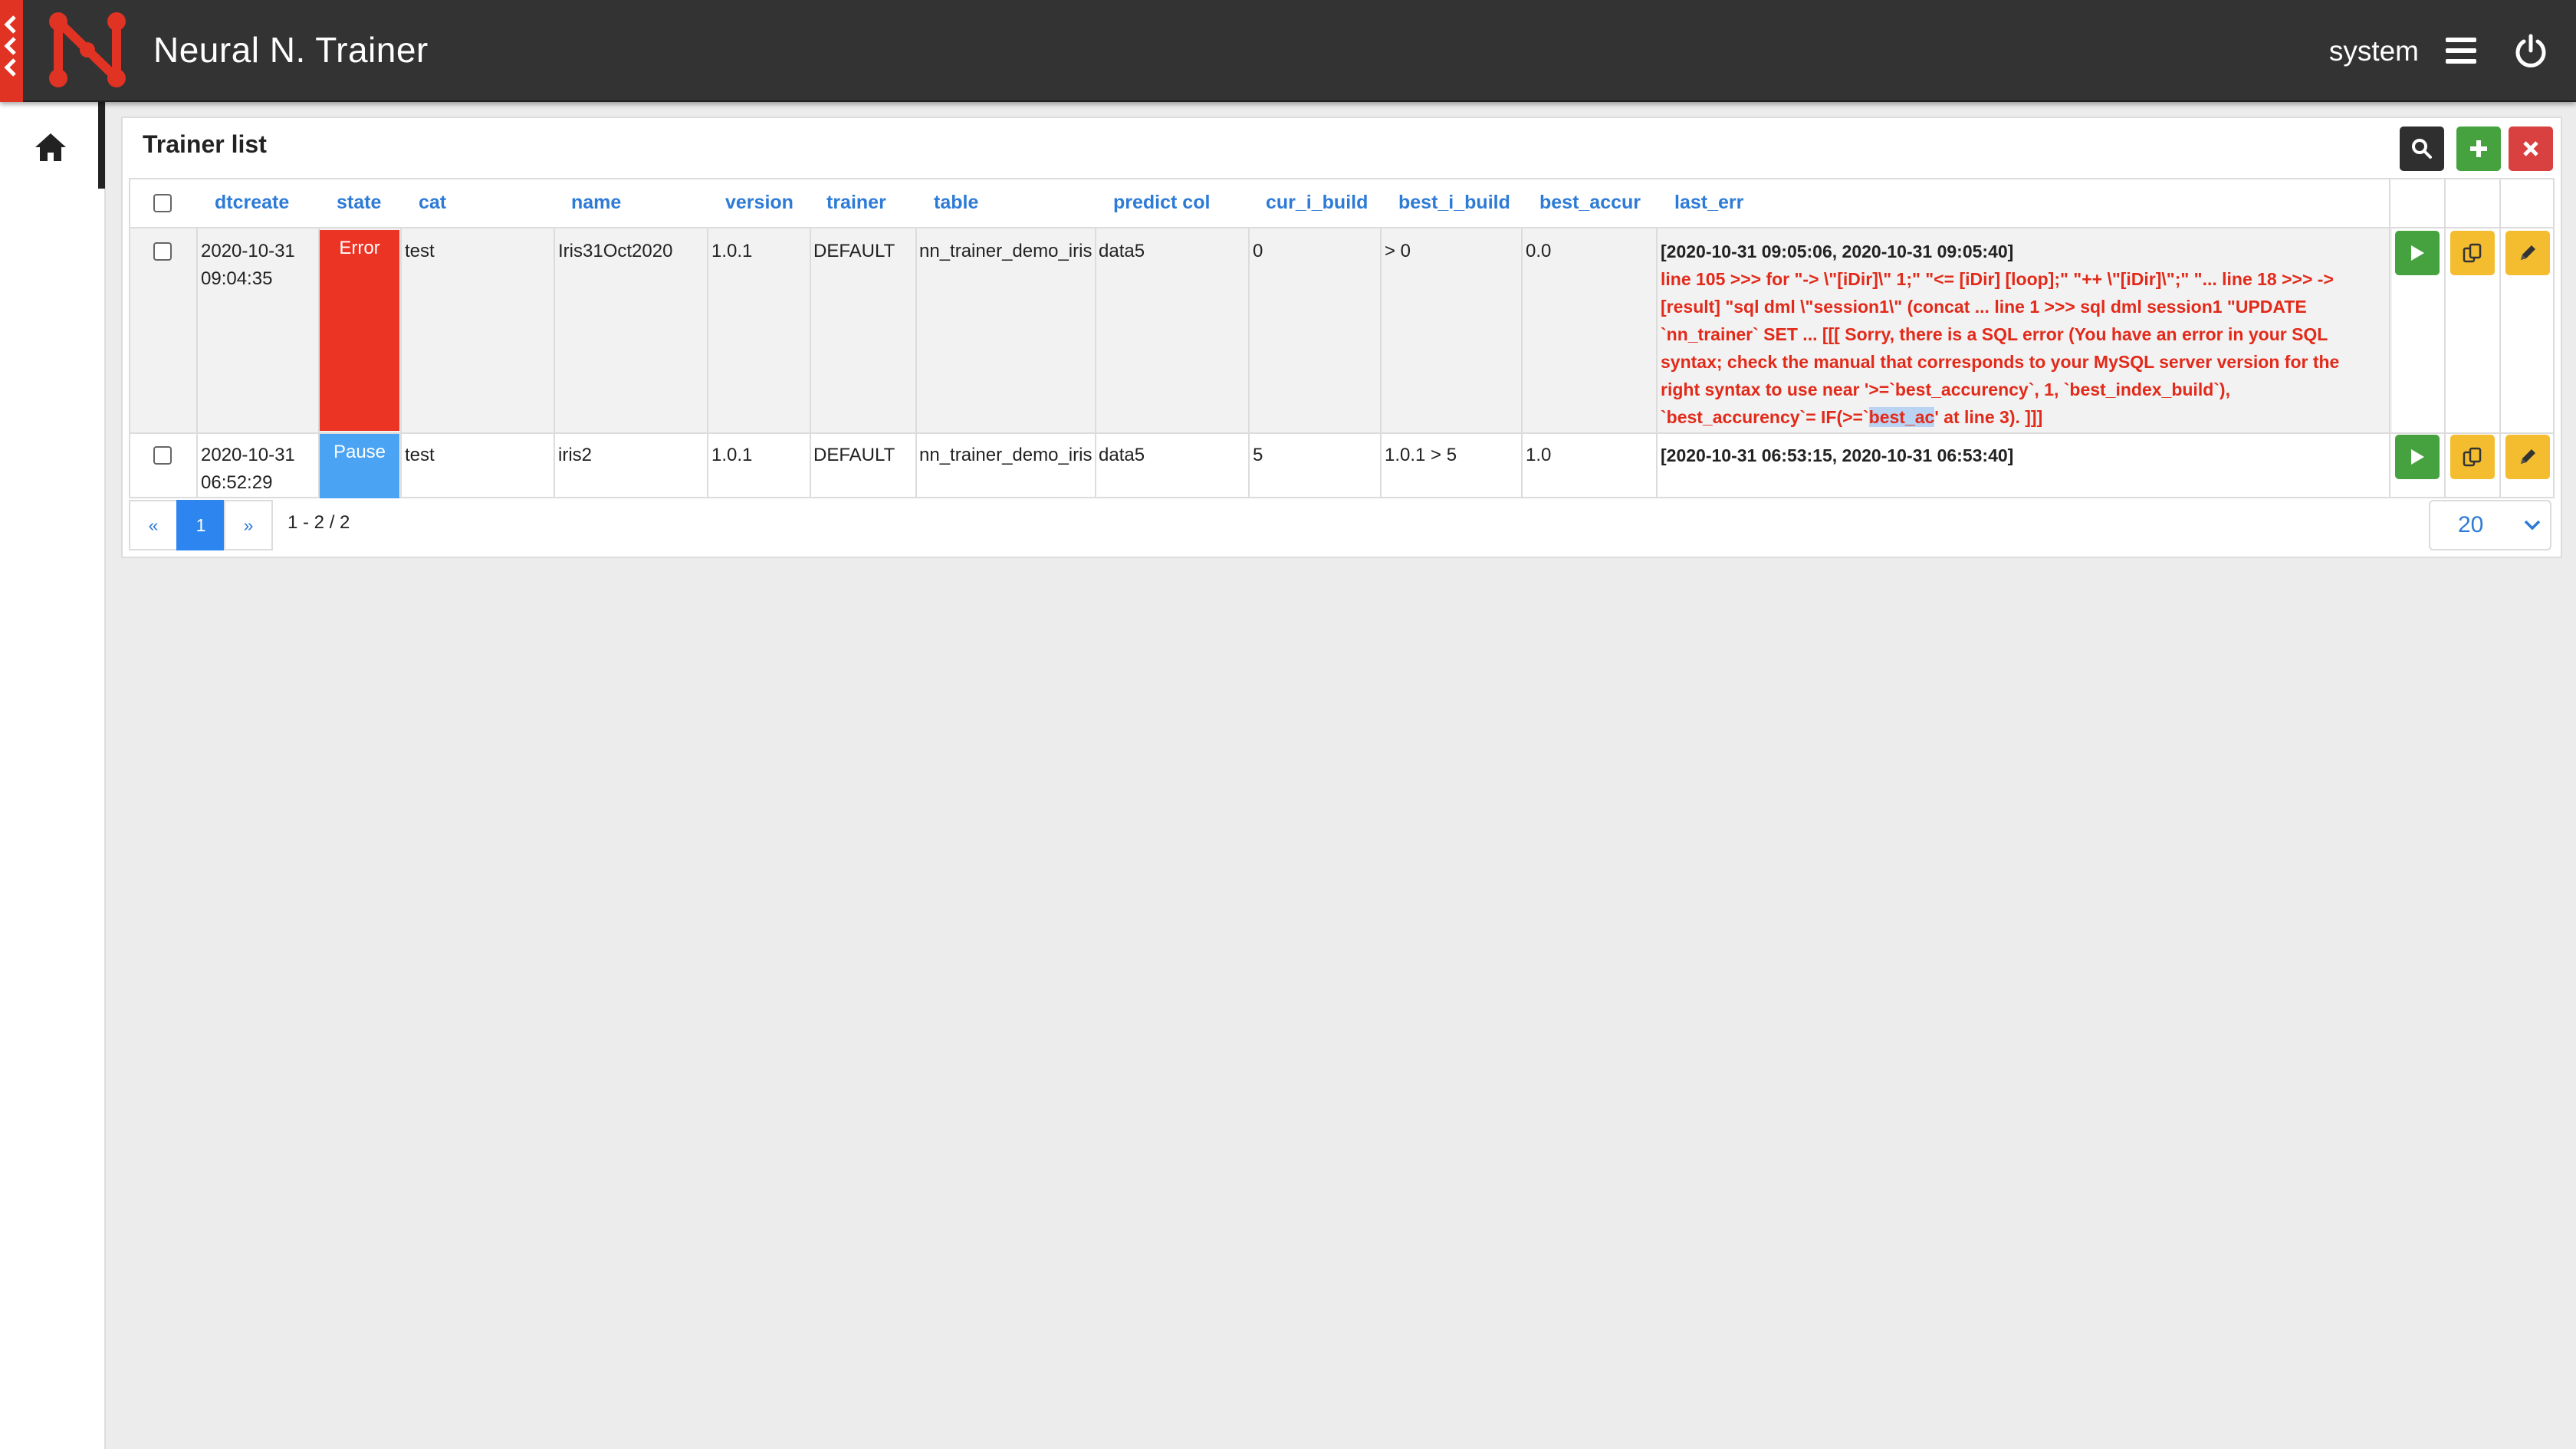 This screenshot has height=1449, width=2576. I want to click on header-last-err: last_err, so click(1709, 203).